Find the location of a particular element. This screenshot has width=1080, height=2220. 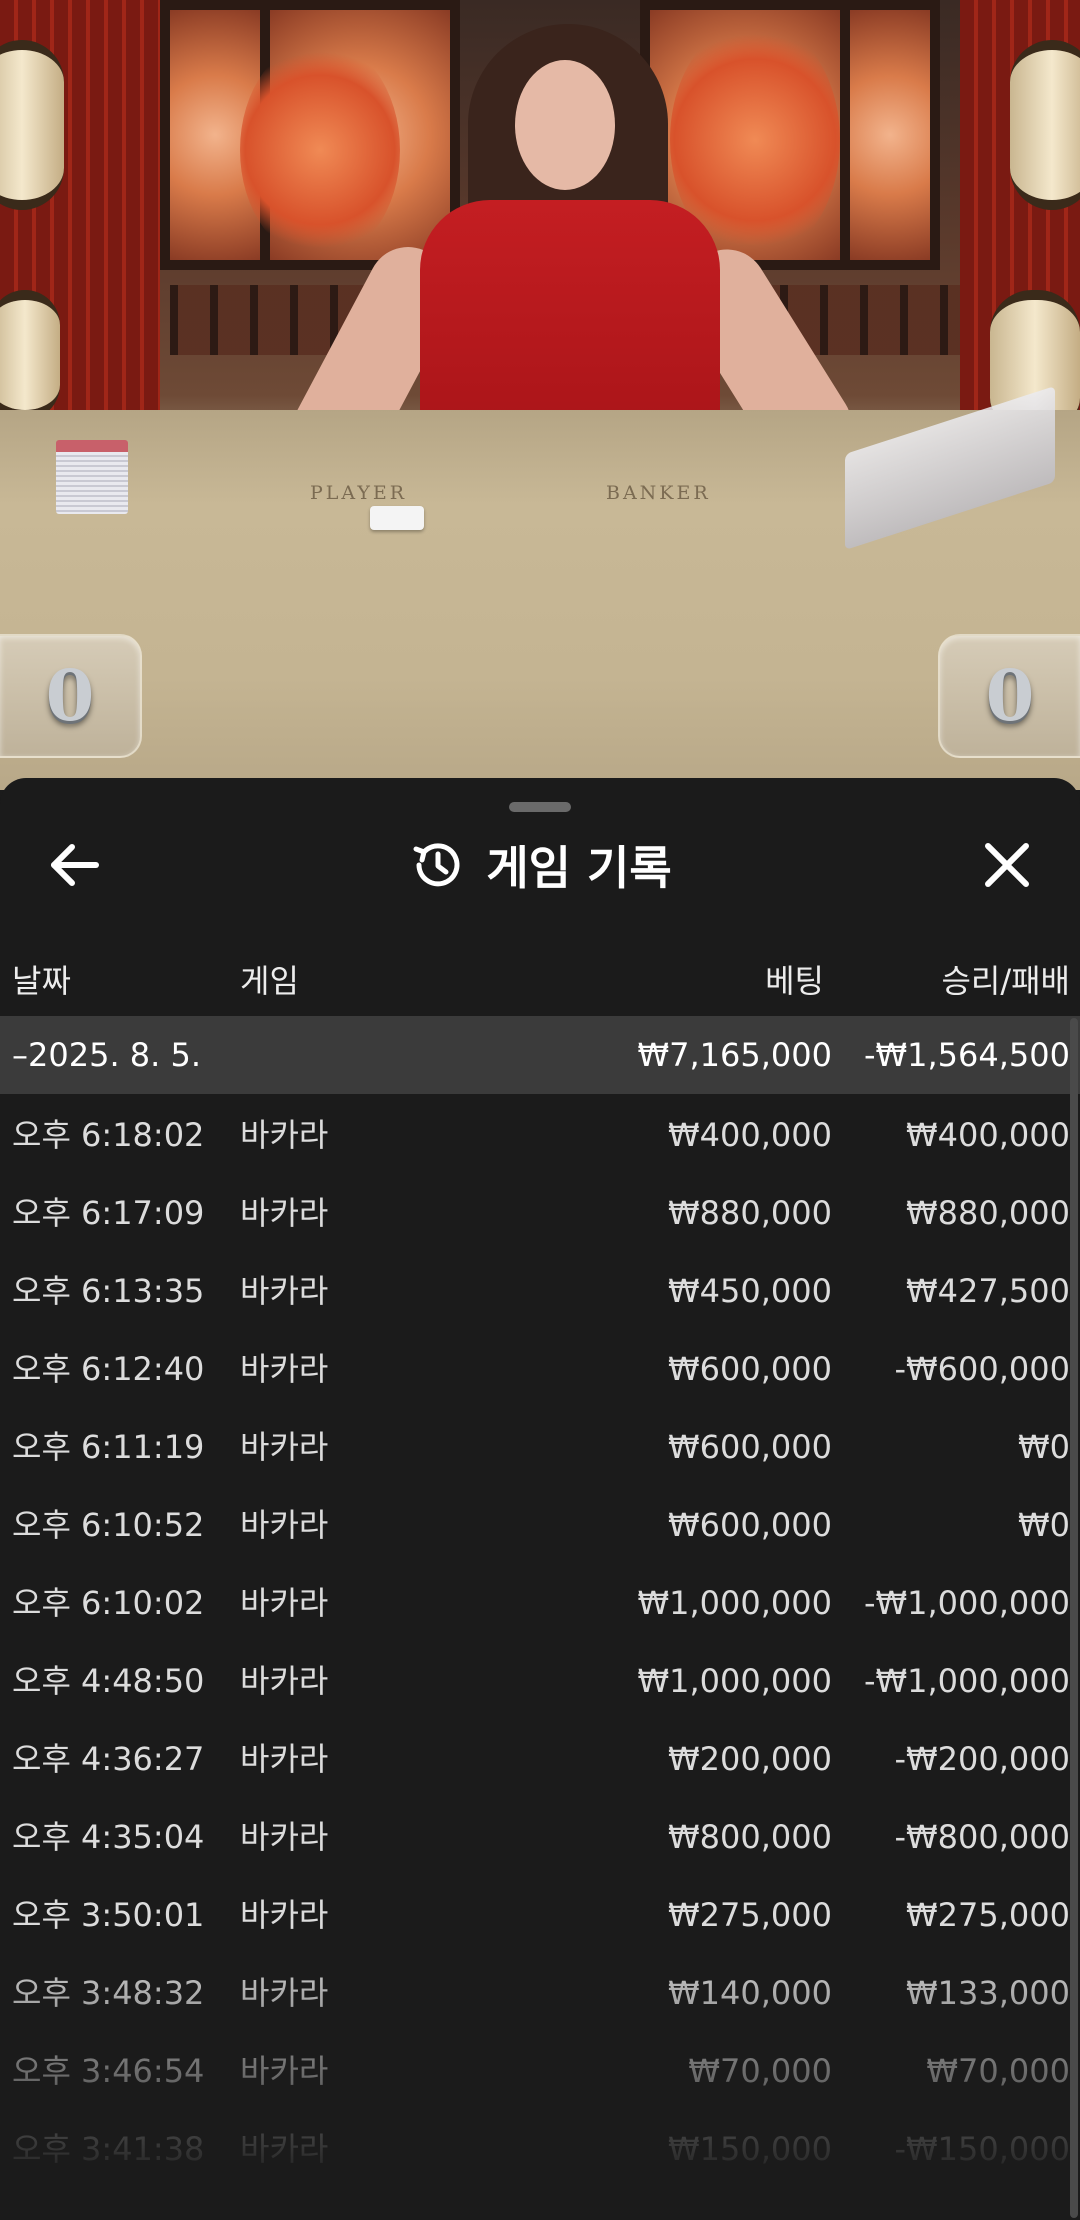

row-bet: ₩200,000 is located at coordinates (750, 1759).